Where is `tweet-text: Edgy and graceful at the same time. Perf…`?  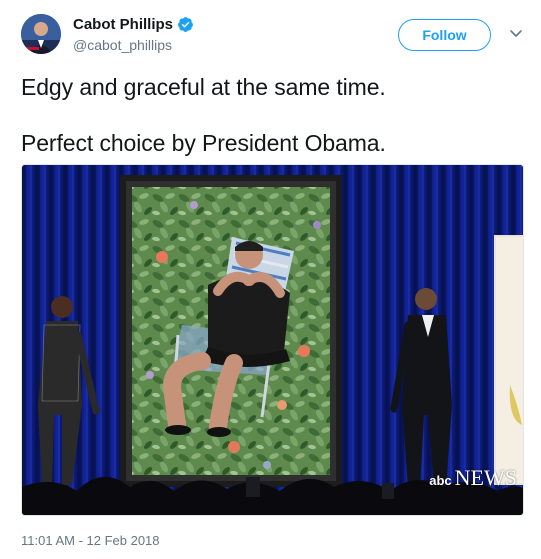 tweet-text: Edgy and graceful at the same time. Perf… is located at coordinates (271, 115).